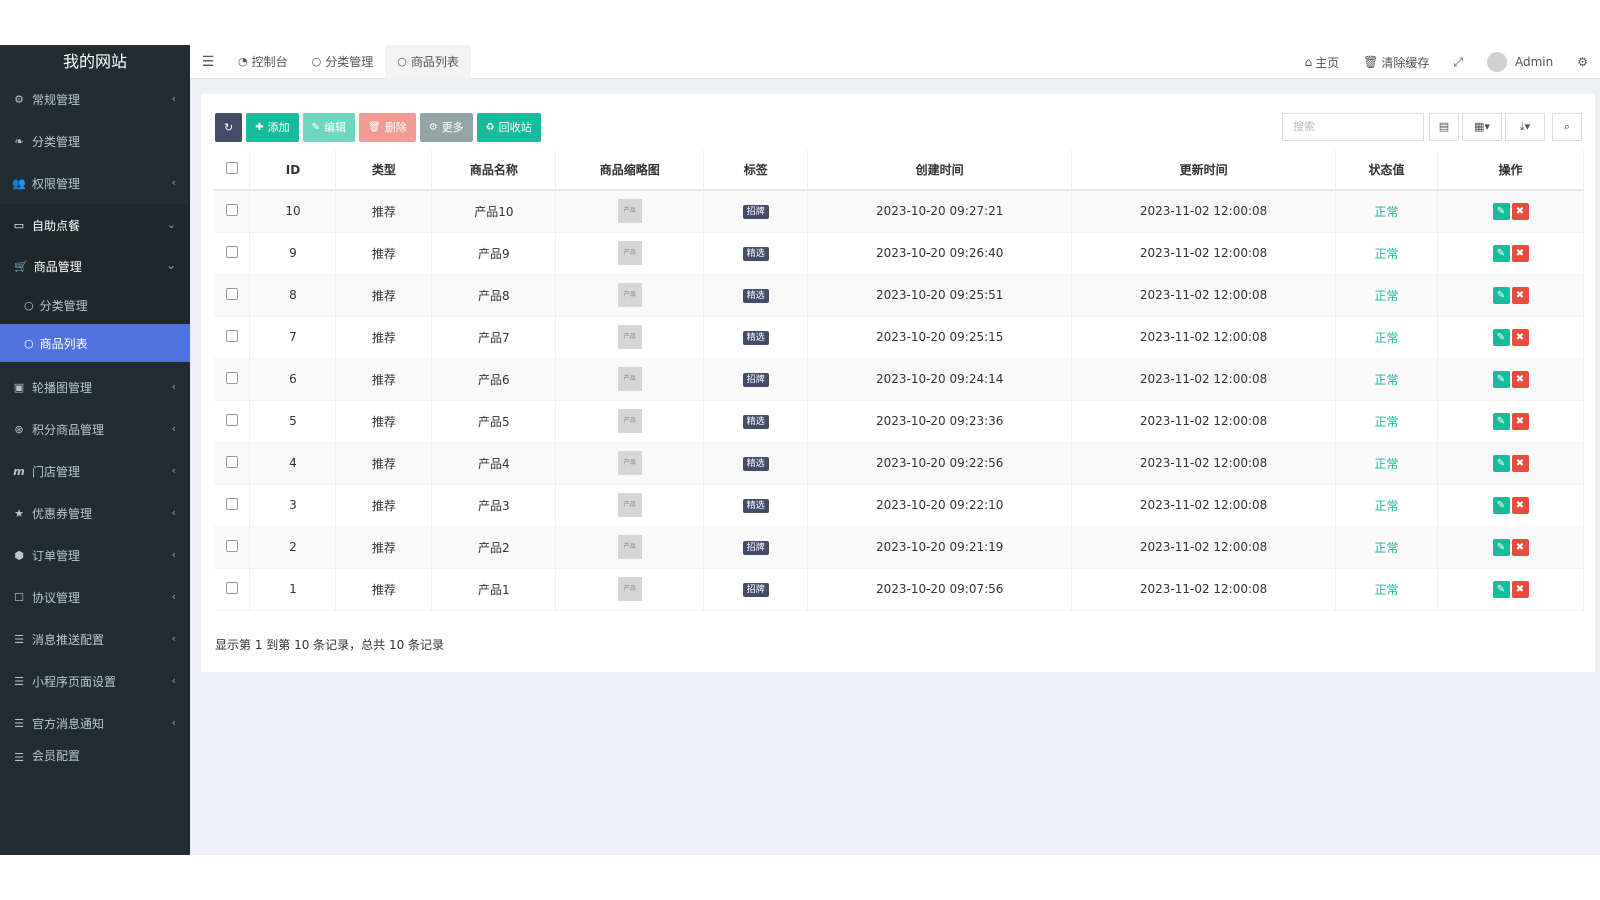 This screenshot has width=1600, height=900. What do you see at coordinates (756, 170) in the screenshot?
I see `col-header: 标签` at bounding box center [756, 170].